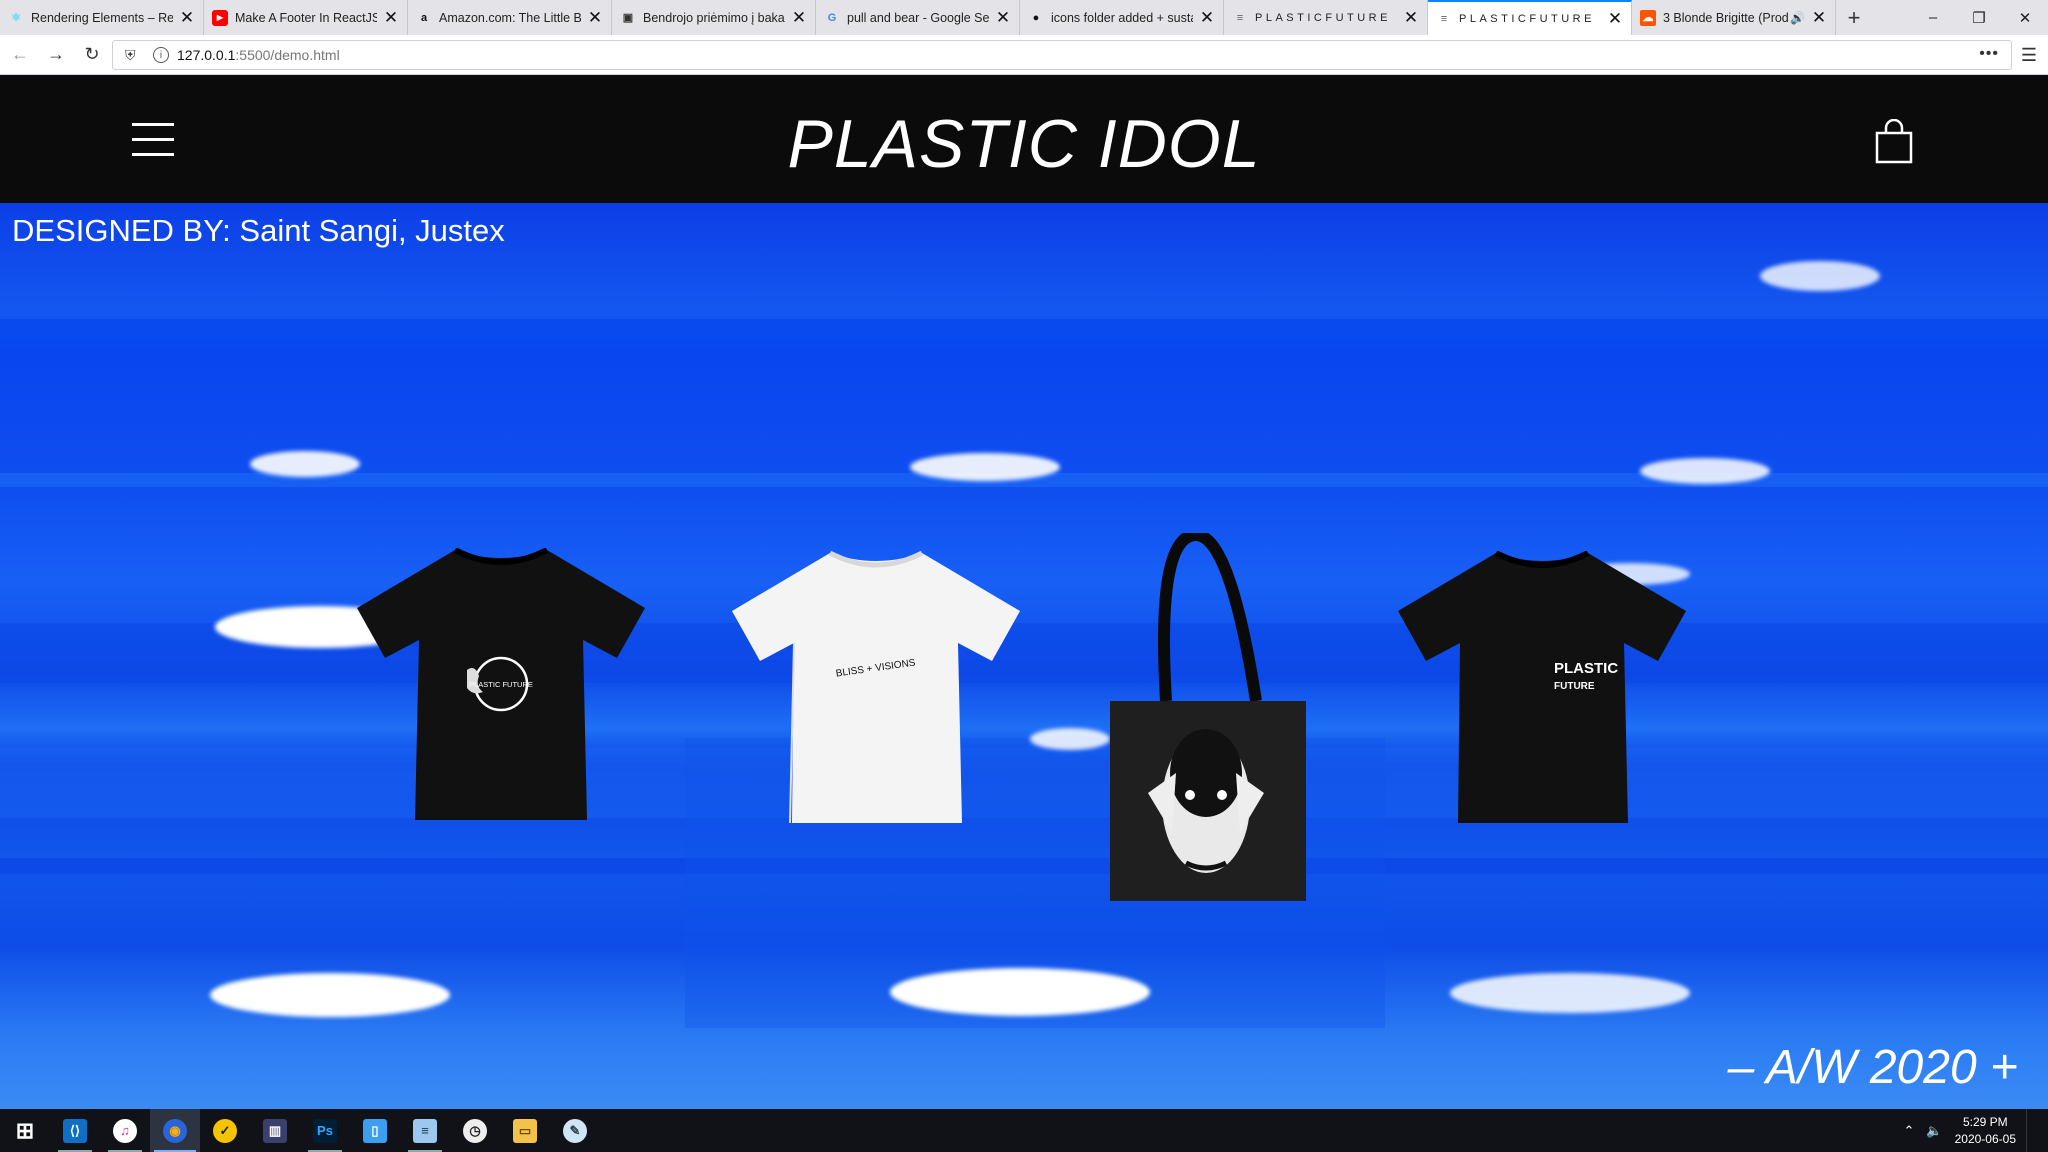  I want to click on browser-tab: ⚛ Rendering Elements – React ✕, so click(102, 17).